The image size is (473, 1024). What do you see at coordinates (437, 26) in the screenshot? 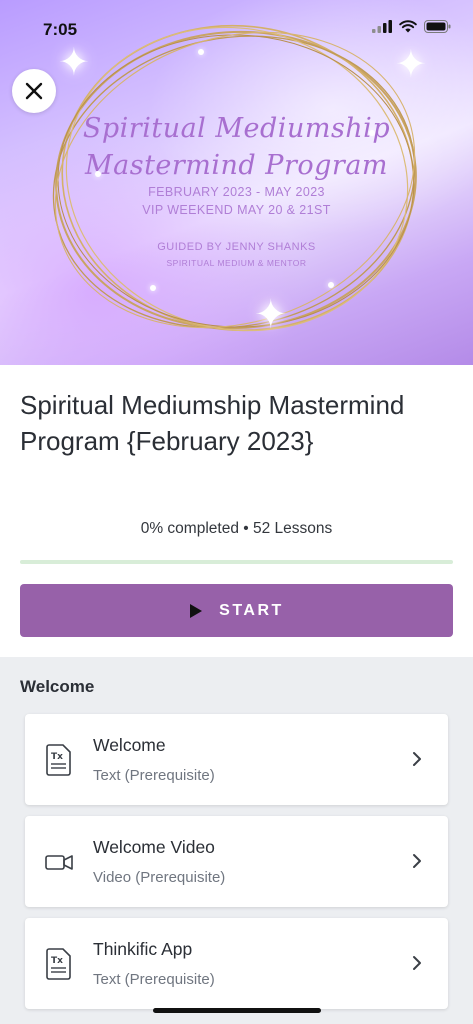
I see `battery-icon` at bounding box center [437, 26].